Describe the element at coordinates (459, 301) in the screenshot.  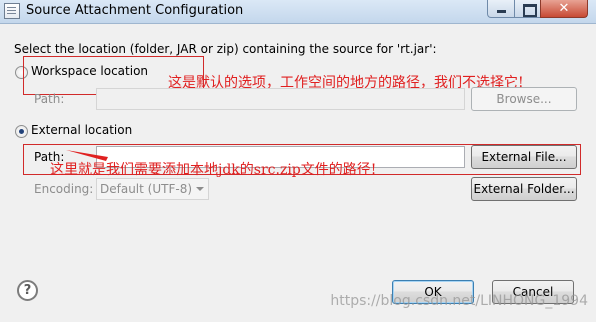
I see `watermark-text: https://blog.csdn.net/LINHONG_1994` at that location.